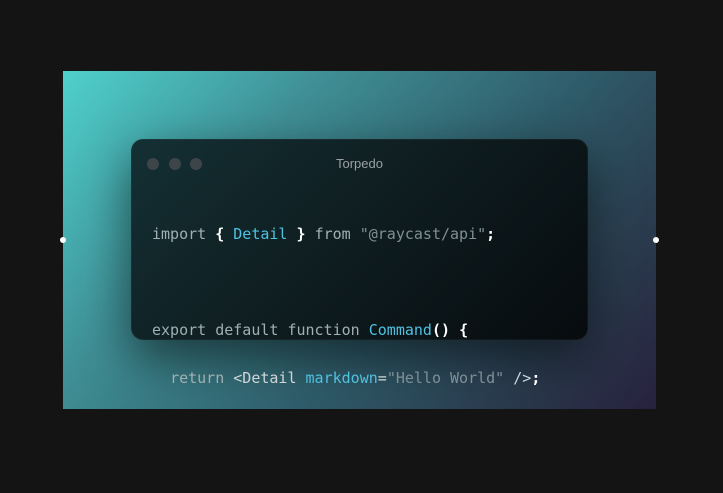  I want to click on jsx-tag-close: />, so click(522, 378).